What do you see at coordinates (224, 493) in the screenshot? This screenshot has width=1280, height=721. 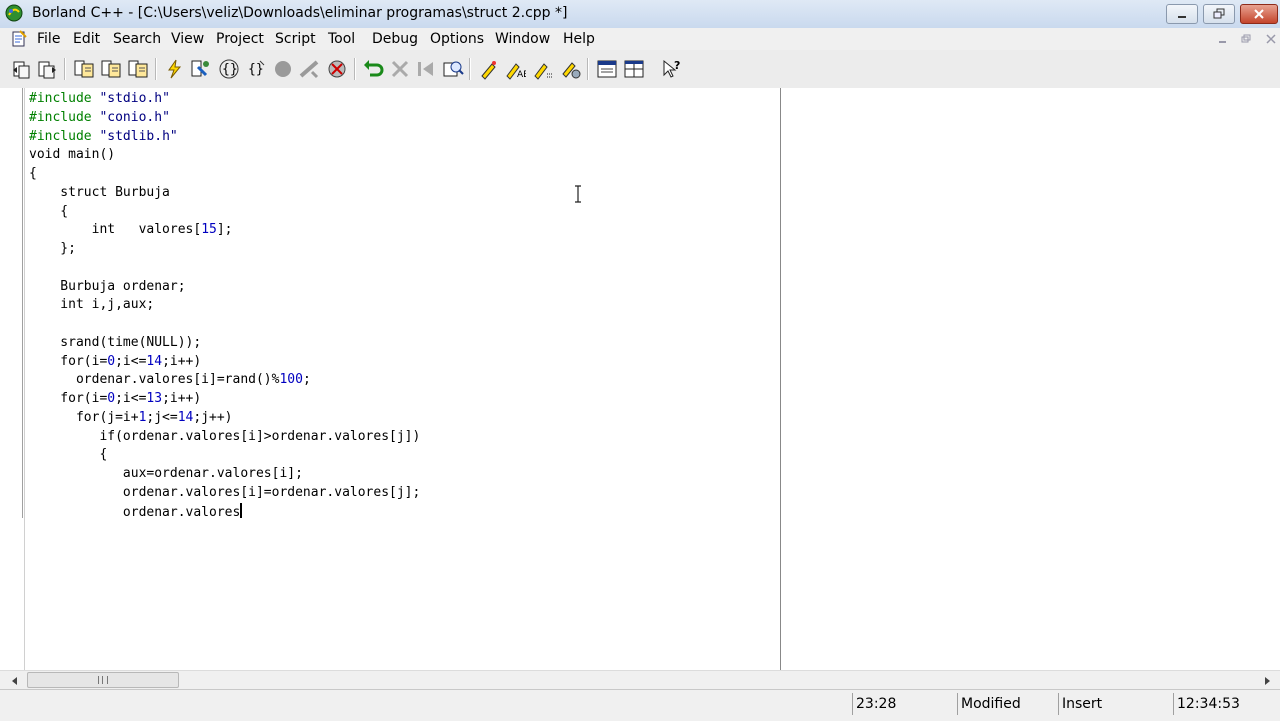 I see `code-line: ordenar.valores[i]=ordenar.valores[j];` at bounding box center [224, 493].